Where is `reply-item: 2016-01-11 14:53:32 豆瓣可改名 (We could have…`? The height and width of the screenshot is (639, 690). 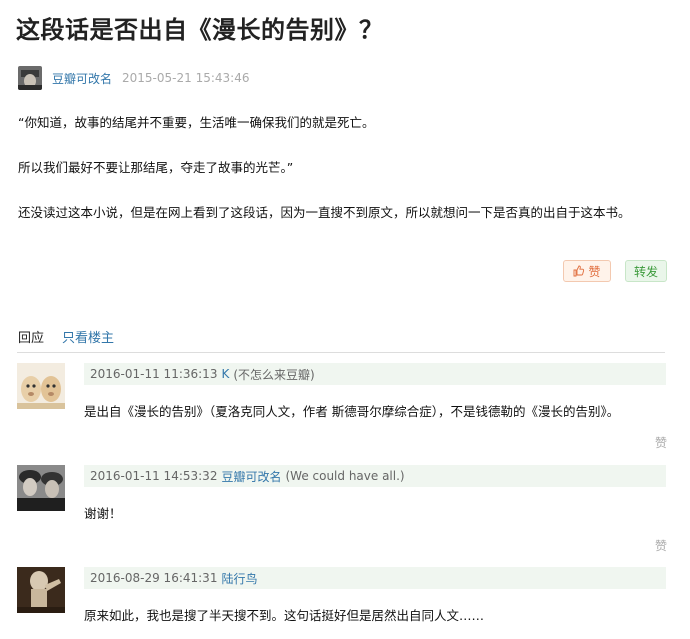
reply-item: 2016-01-11 14:53:32 豆瓣可改名 (We could have… is located at coordinates (342, 512).